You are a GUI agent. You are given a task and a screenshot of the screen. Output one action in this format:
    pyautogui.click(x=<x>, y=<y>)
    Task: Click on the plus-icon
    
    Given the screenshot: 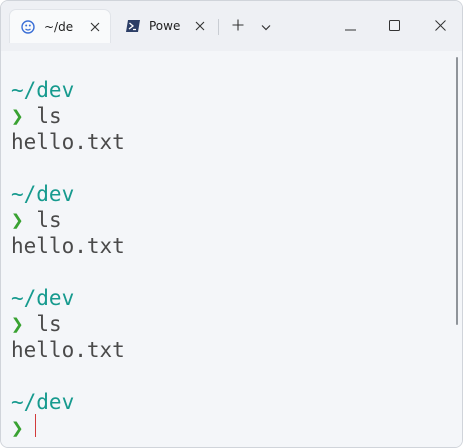 What is the action you would take?
    pyautogui.click(x=238, y=25)
    